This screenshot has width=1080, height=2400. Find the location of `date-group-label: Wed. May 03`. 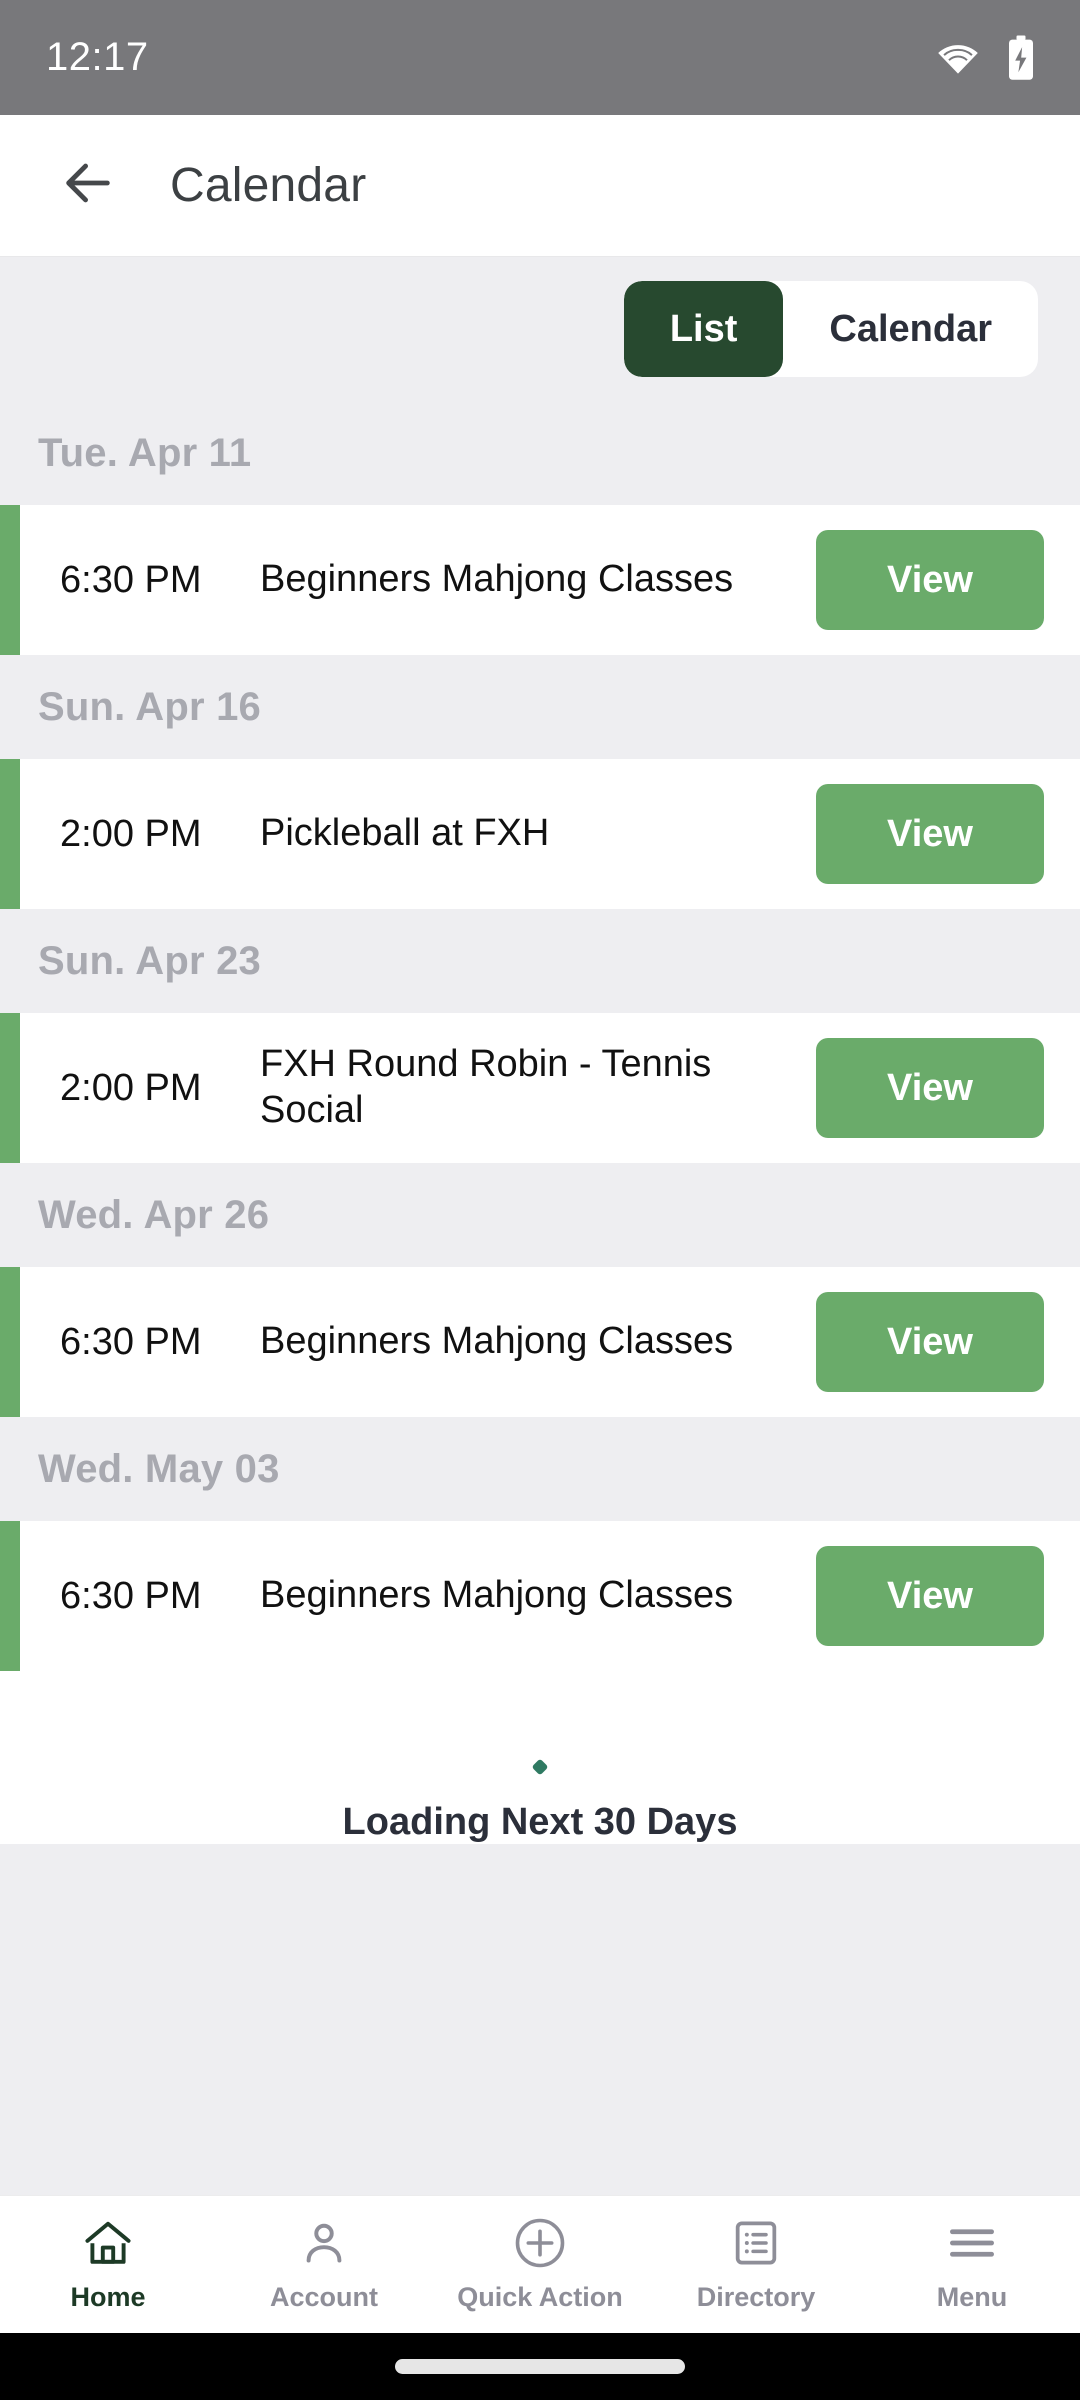

date-group-label: Wed. May 03 is located at coordinates (159, 1468).